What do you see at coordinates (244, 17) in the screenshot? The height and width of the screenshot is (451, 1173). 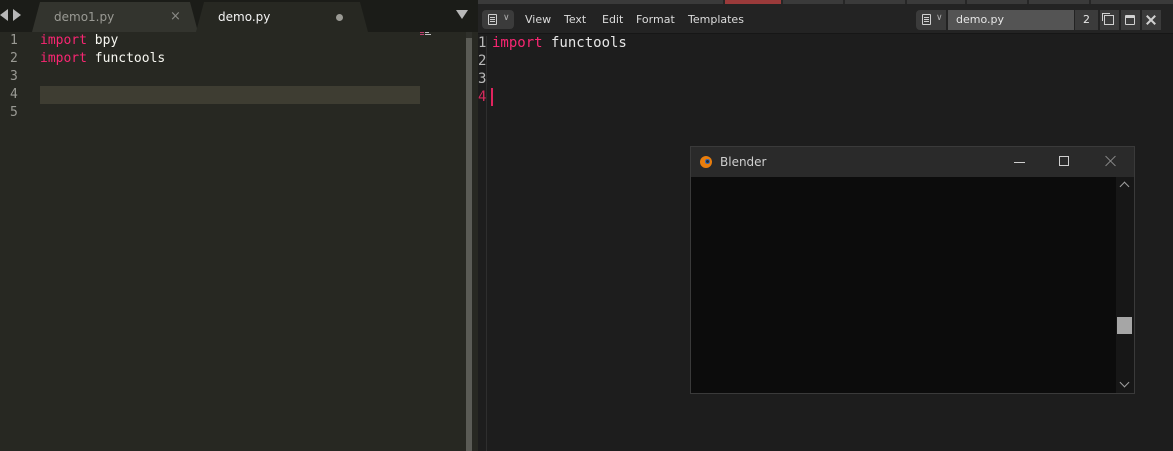 I see `tab-label: demo.py` at bounding box center [244, 17].